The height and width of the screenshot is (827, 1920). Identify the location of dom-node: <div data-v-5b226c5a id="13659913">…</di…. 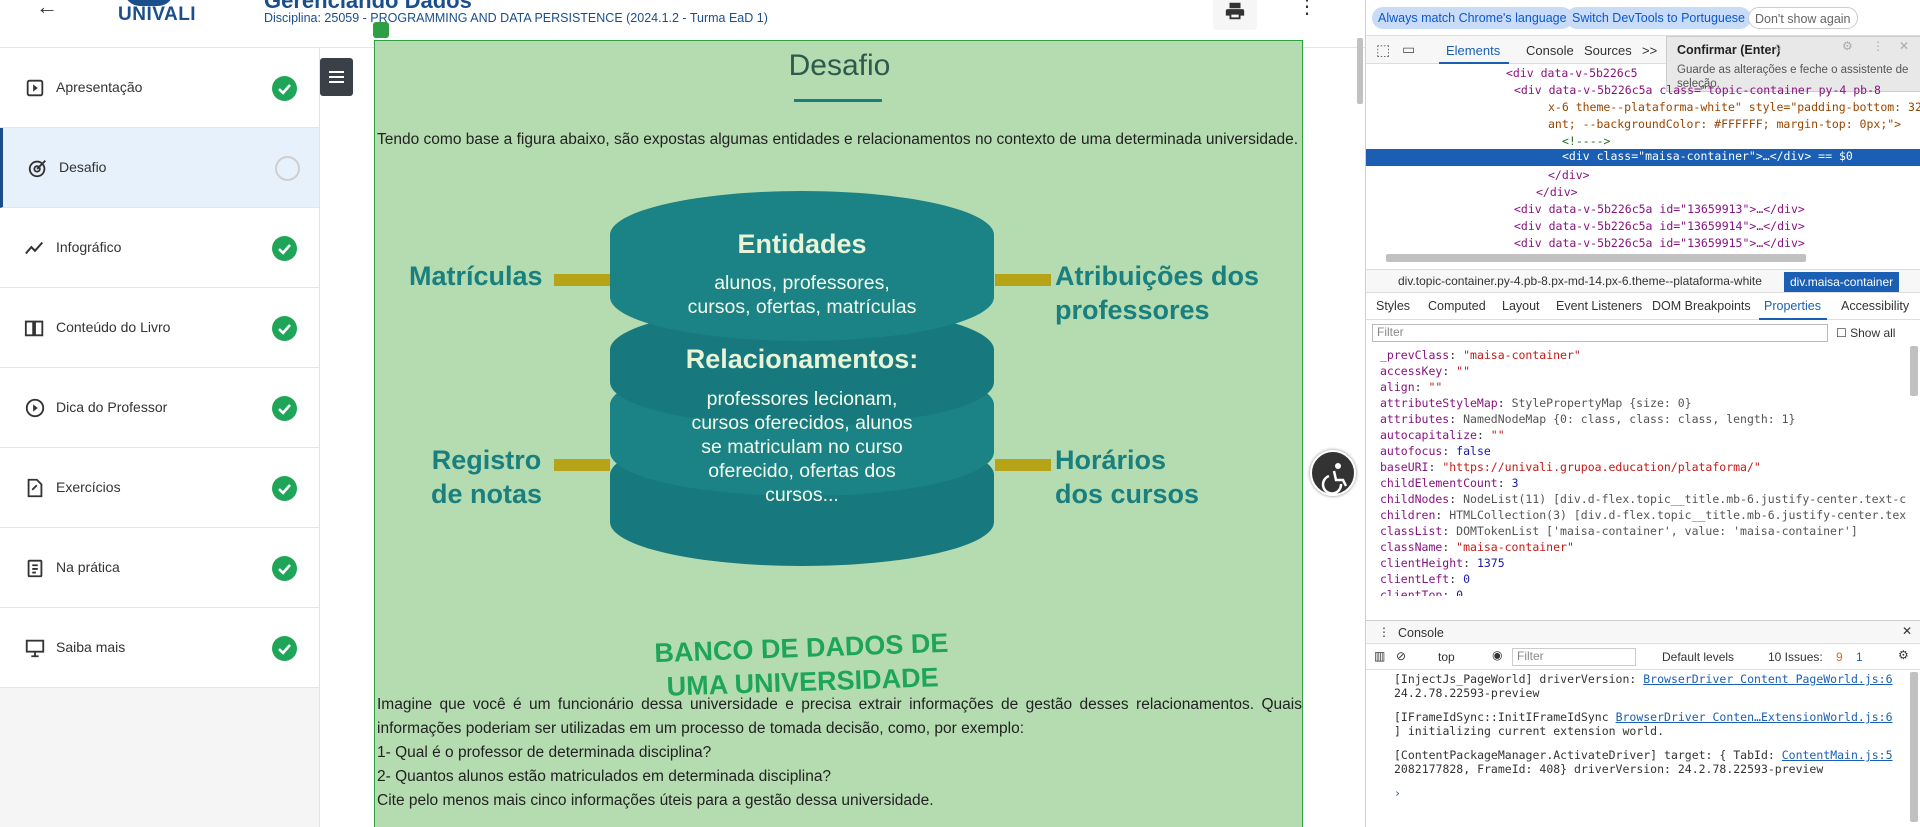
(1659, 209).